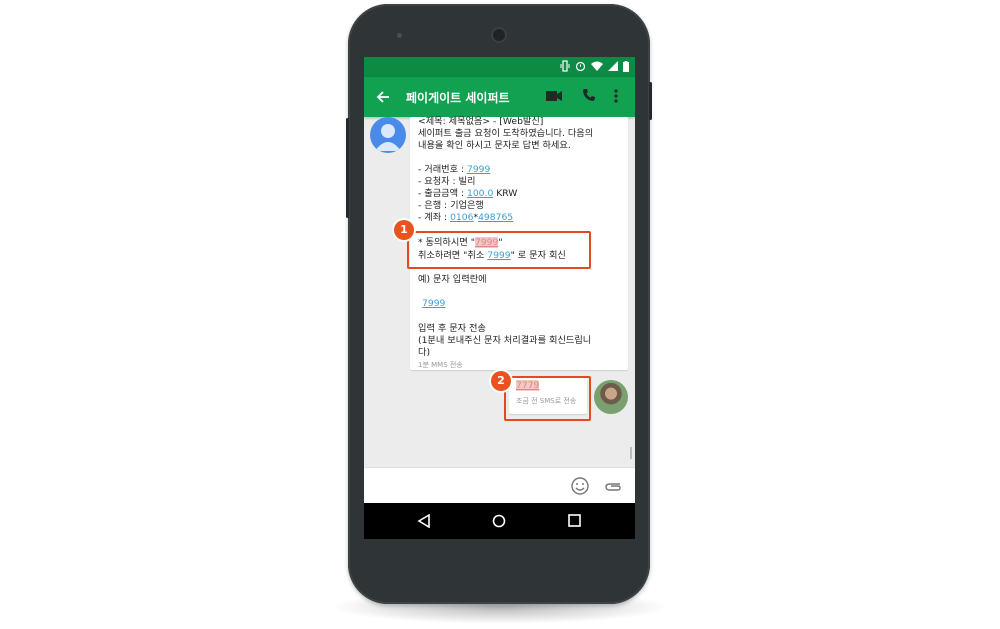  I want to click on attach-icon, so click(613, 486).